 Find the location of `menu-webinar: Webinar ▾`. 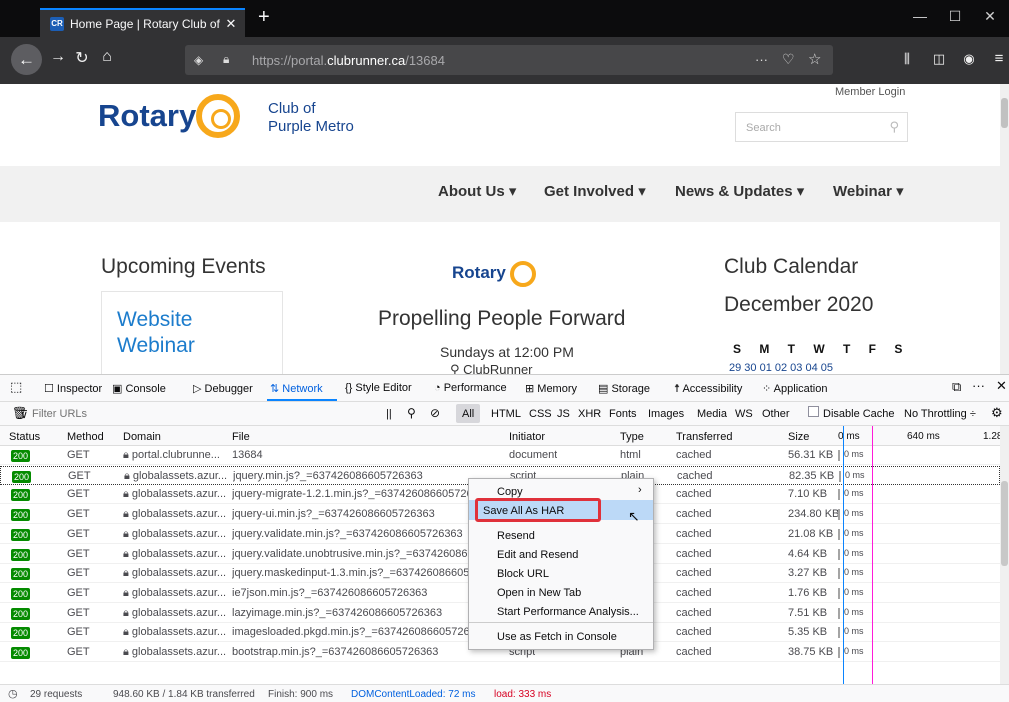

menu-webinar: Webinar ▾ is located at coordinates (868, 191).